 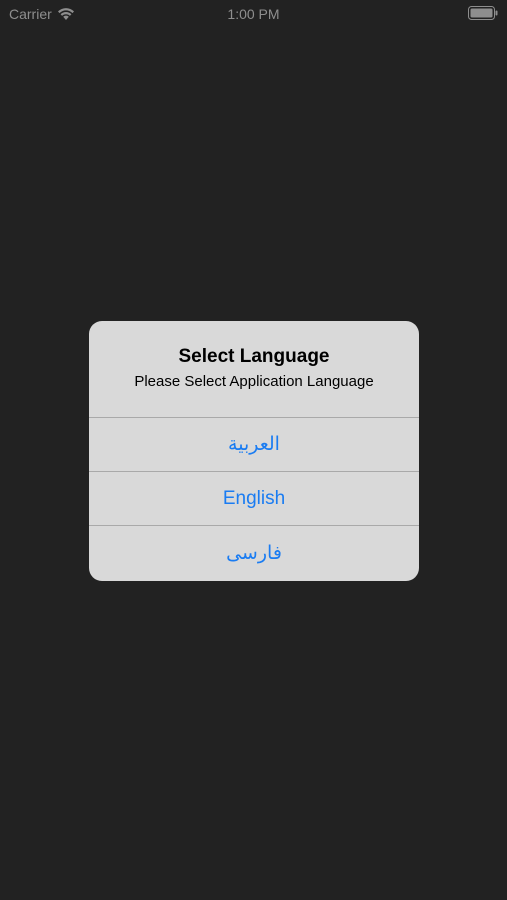 I want to click on battery-icon, so click(x=483, y=13).